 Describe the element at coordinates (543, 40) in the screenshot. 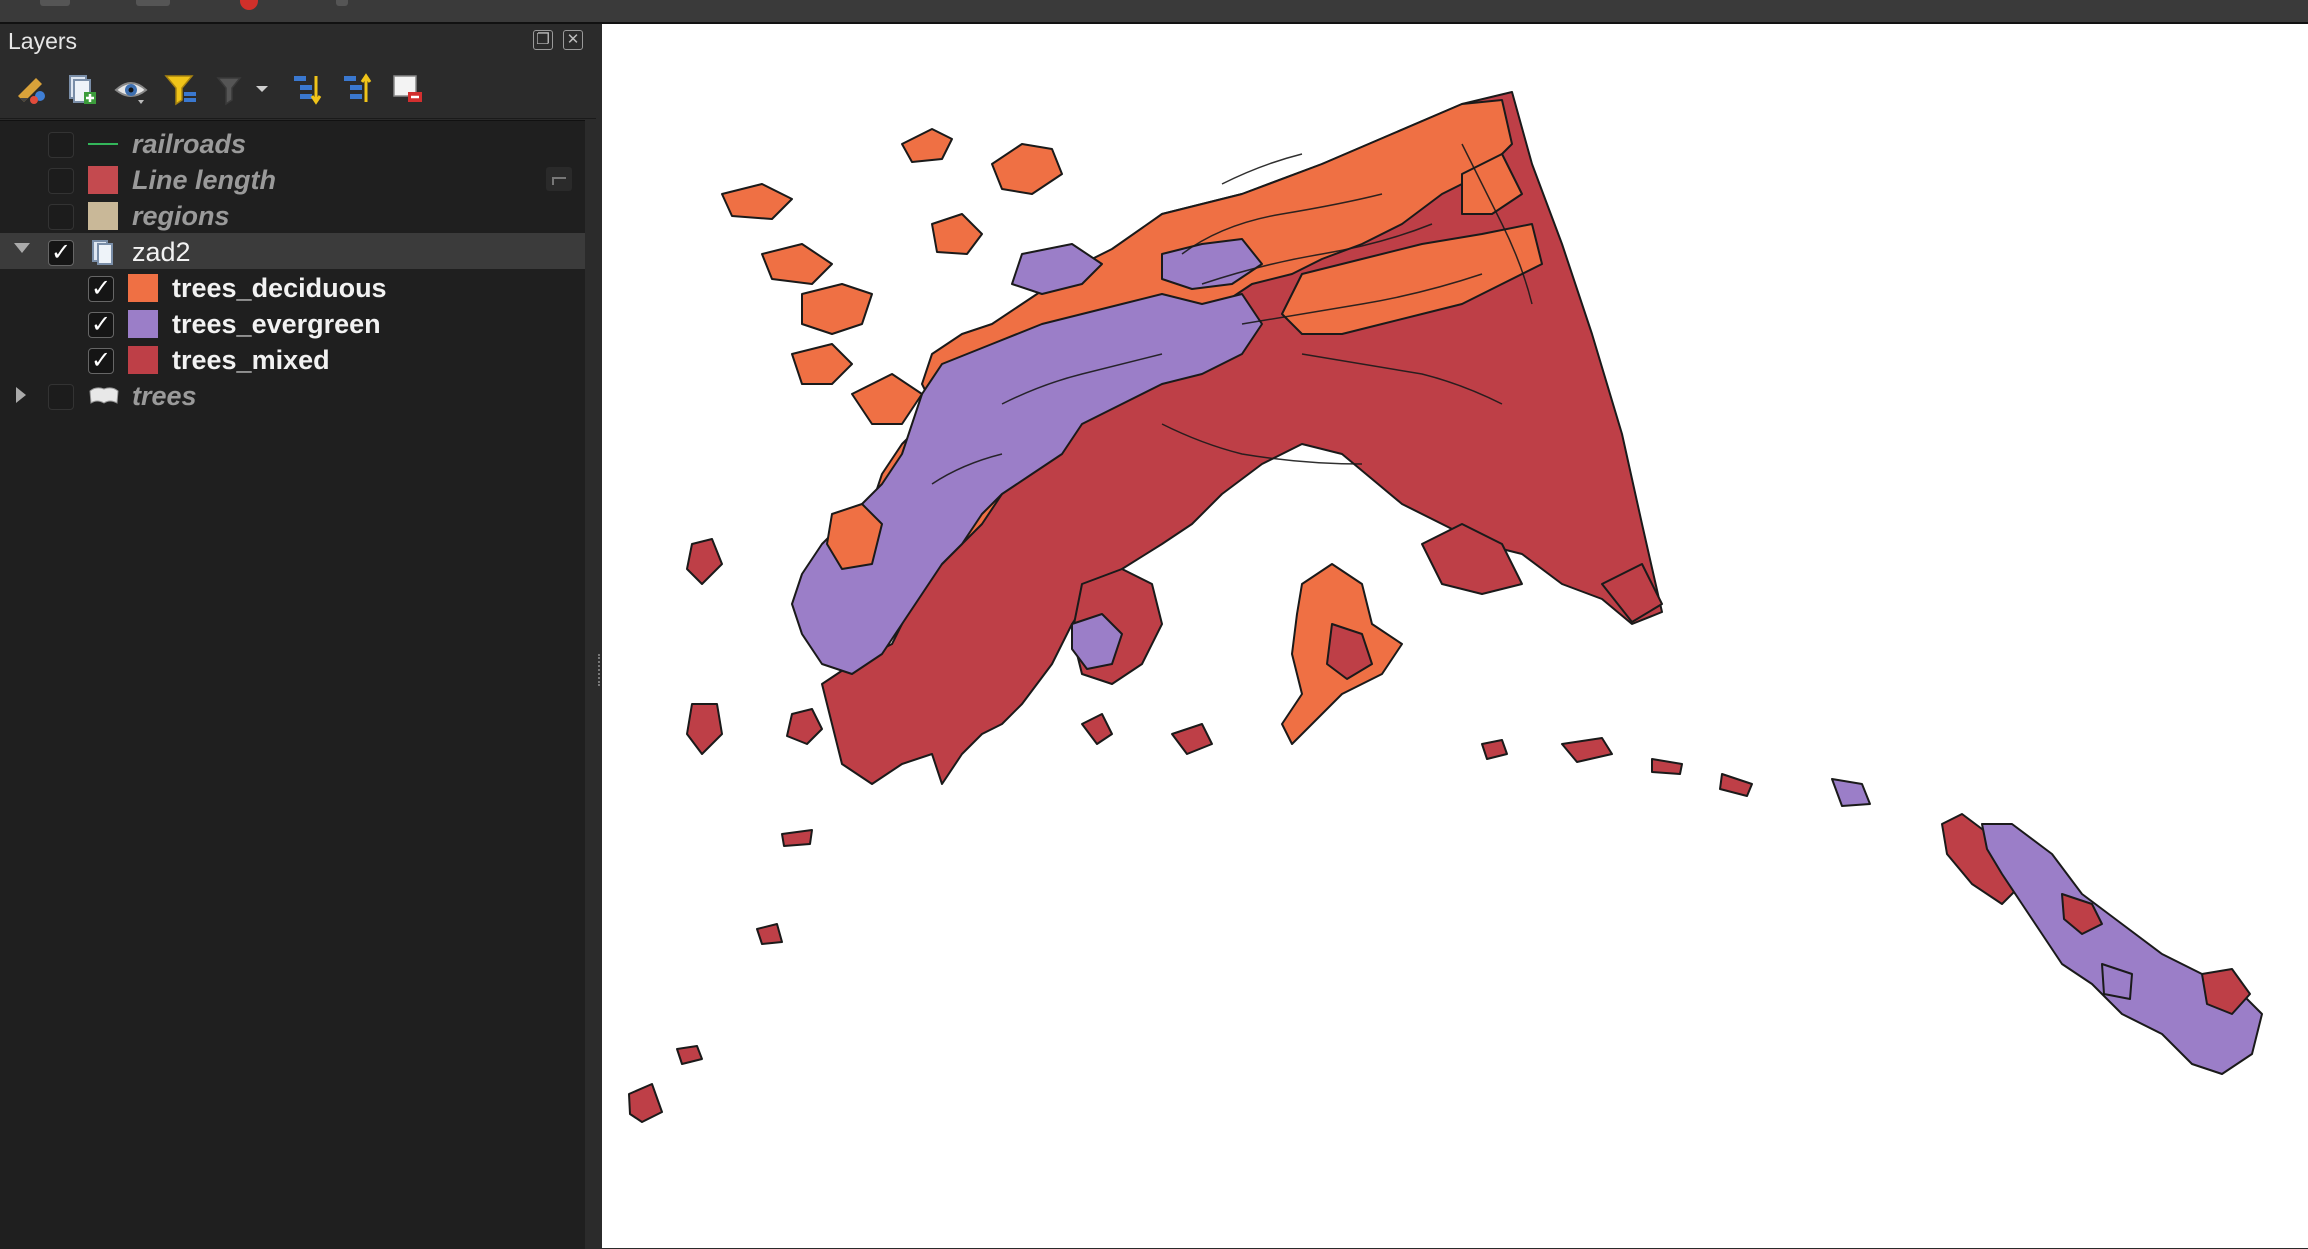

I see `float-panel-icon: ❐` at that location.